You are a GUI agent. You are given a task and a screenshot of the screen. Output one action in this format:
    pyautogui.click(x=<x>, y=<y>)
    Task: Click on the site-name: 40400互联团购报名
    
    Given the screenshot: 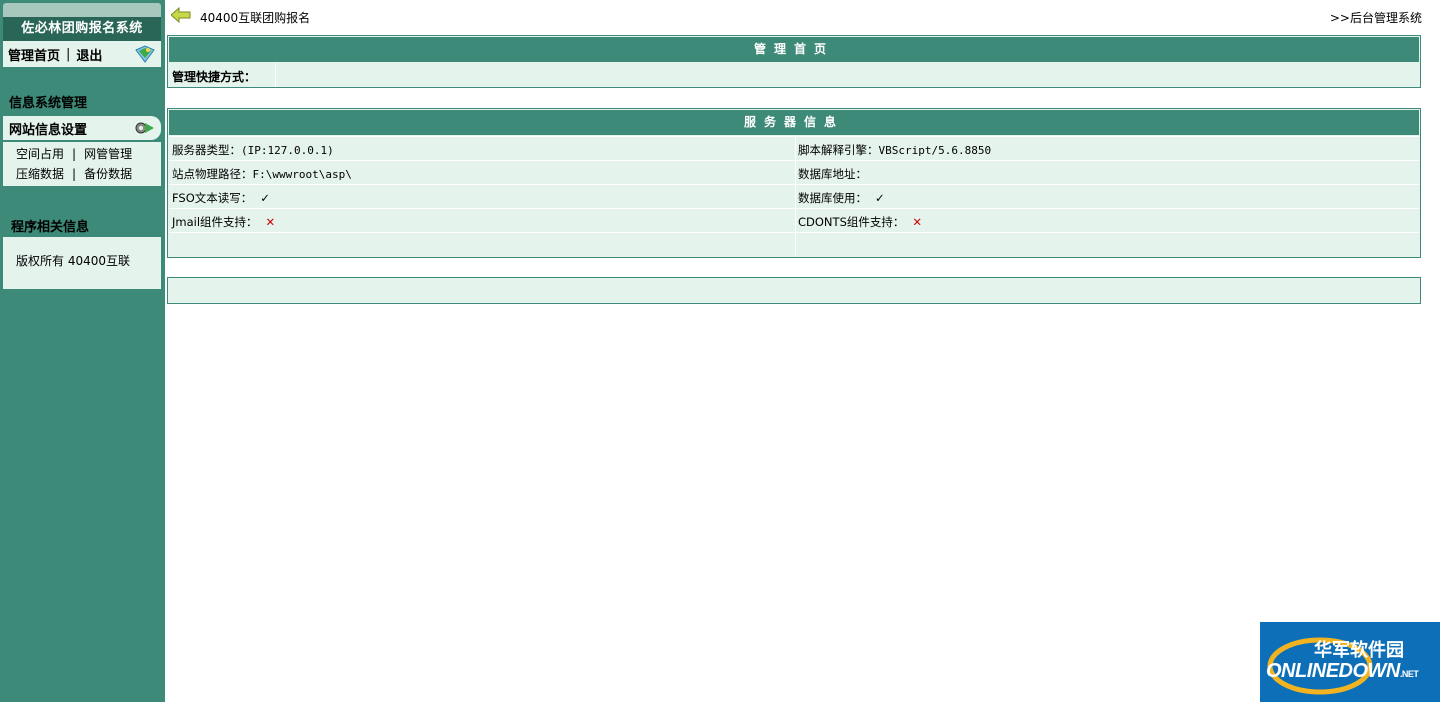 What is the action you would take?
    pyautogui.click(x=255, y=18)
    